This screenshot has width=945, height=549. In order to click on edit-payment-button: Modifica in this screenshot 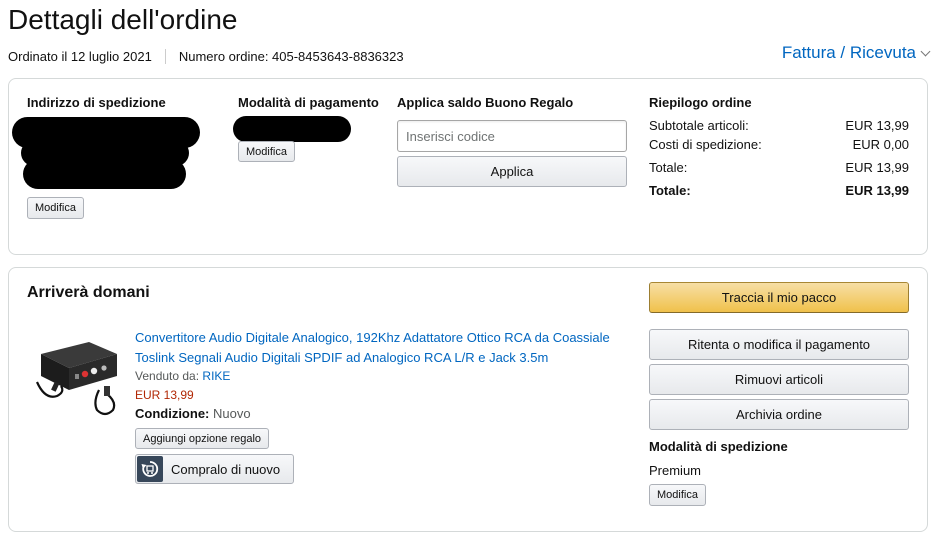, I will do `click(266, 151)`.